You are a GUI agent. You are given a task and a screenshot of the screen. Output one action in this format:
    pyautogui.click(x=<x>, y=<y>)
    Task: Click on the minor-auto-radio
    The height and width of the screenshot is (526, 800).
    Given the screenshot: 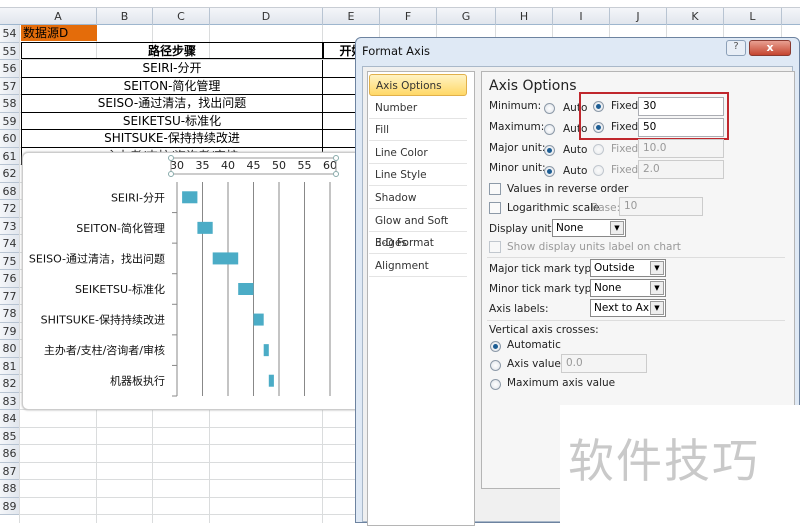 What is the action you would take?
    pyautogui.click(x=549, y=171)
    